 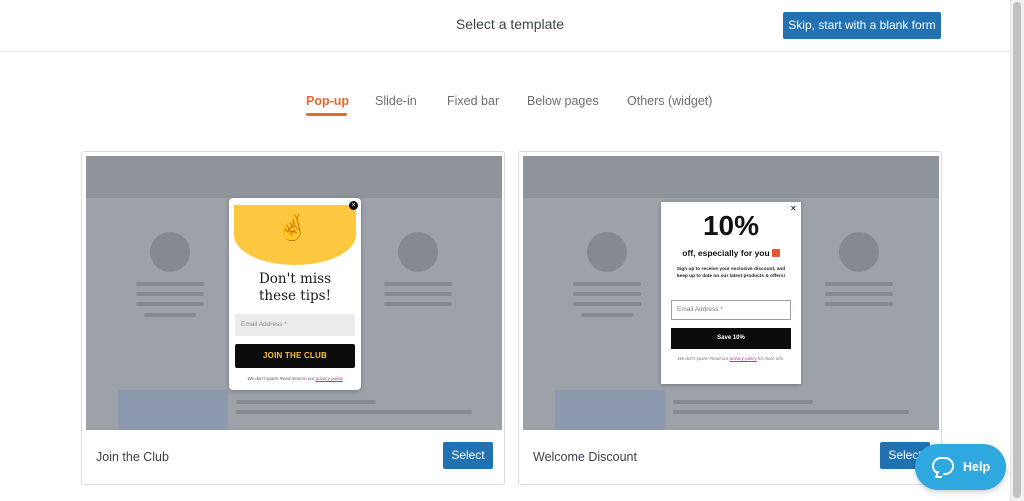 I want to click on help-button: Help, so click(x=960, y=467).